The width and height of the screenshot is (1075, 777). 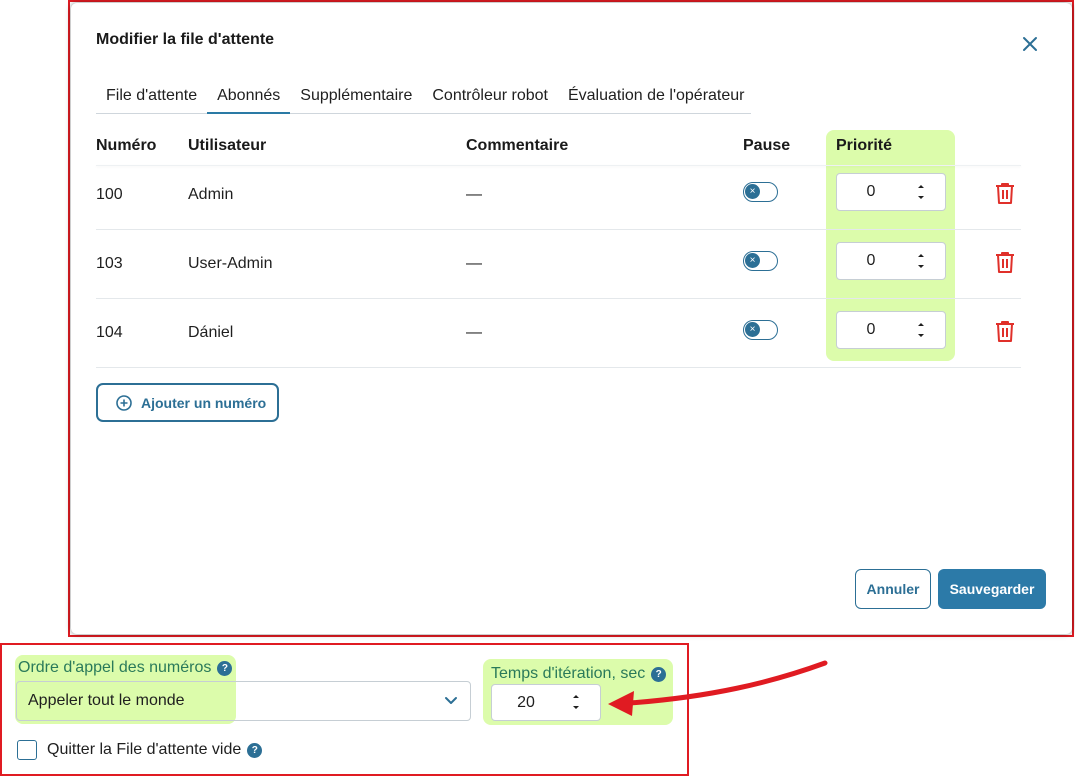 I want to click on table-row: 100 Admin — × 0, so click(x=558, y=195).